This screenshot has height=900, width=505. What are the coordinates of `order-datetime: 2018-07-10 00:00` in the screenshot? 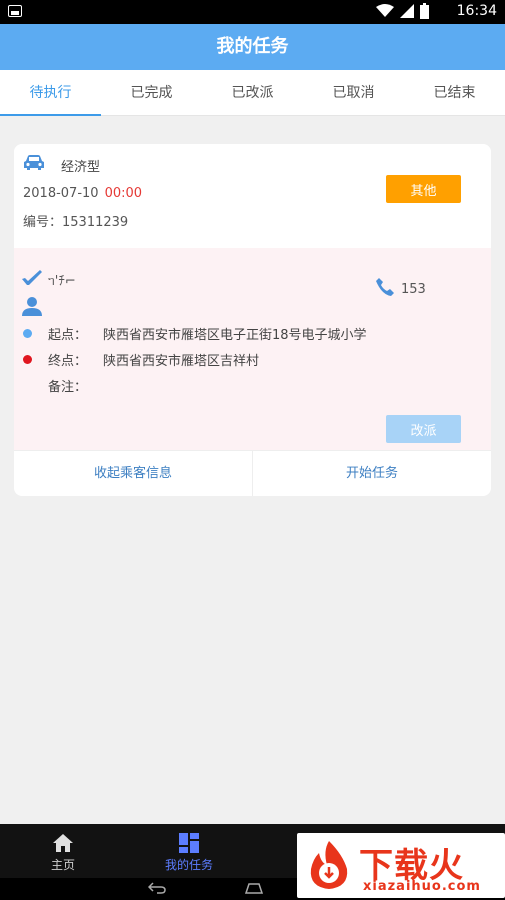 It's located at (82, 193).